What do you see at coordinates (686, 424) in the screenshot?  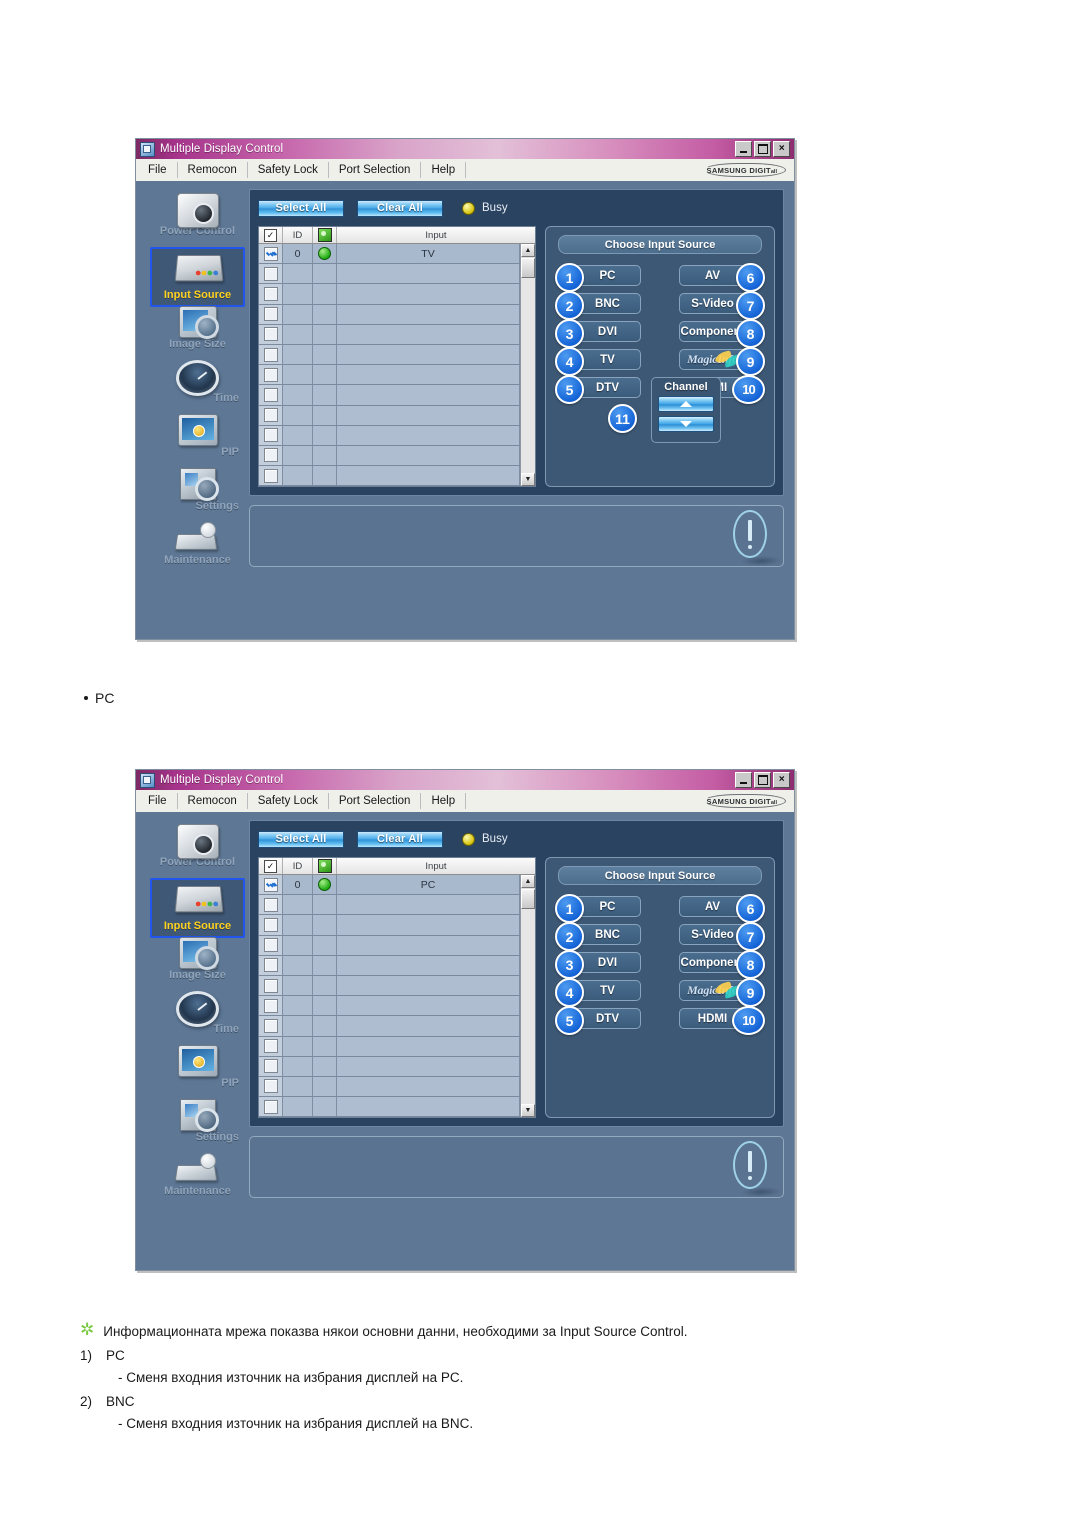 I see `channel-down-button` at bounding box center [686, 424].